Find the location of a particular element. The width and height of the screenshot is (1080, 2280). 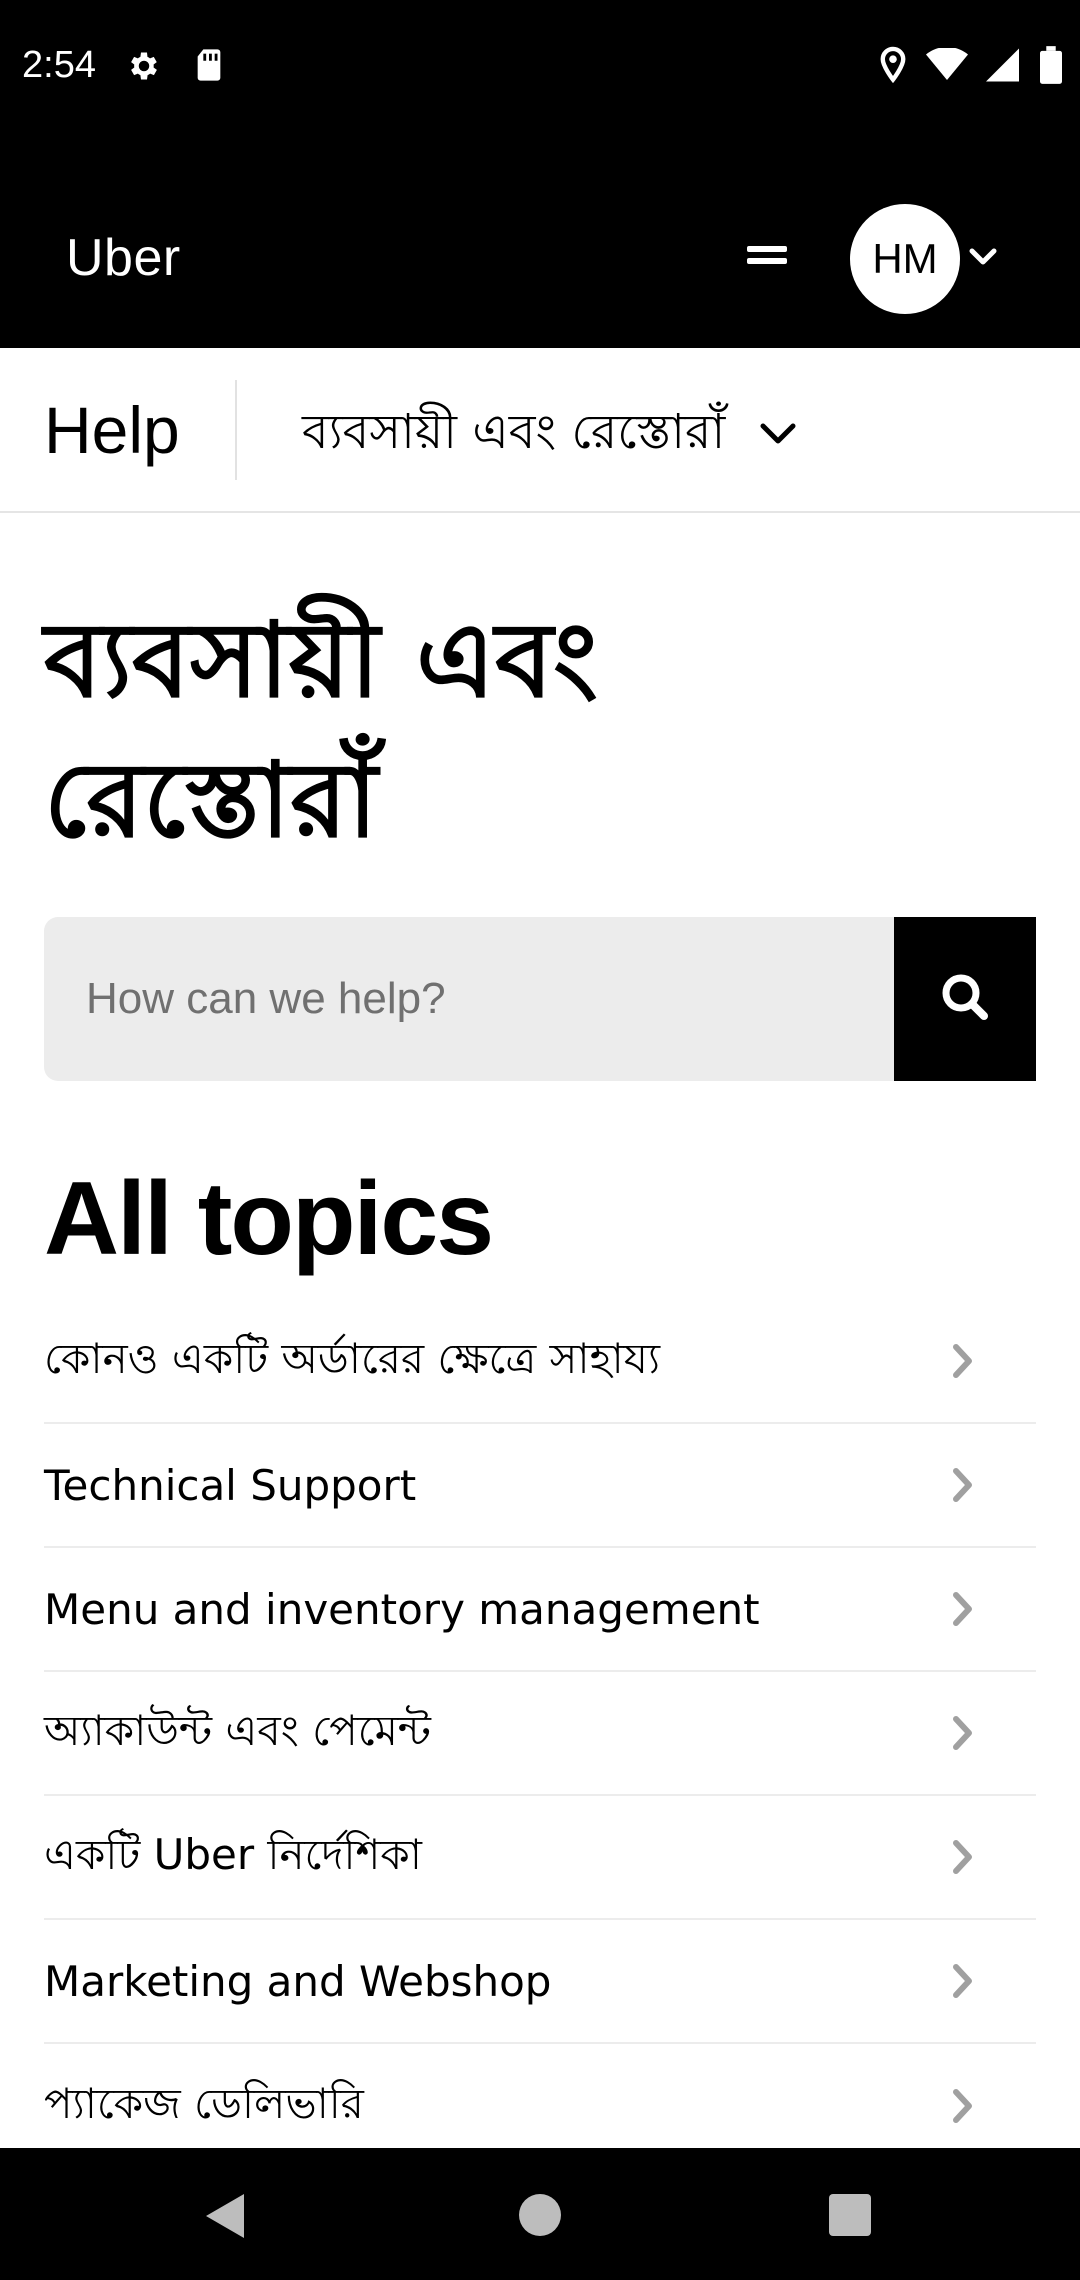

search-icon is located at coordinates (965, 999).